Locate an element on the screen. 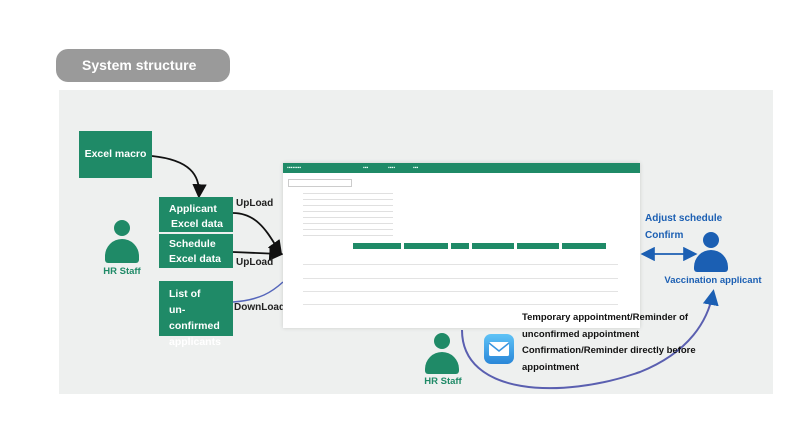 Image resolution: width=797 pixels, height=448 pixels. excel-macro-box: Excel macro is located at coordinates (115, 154).